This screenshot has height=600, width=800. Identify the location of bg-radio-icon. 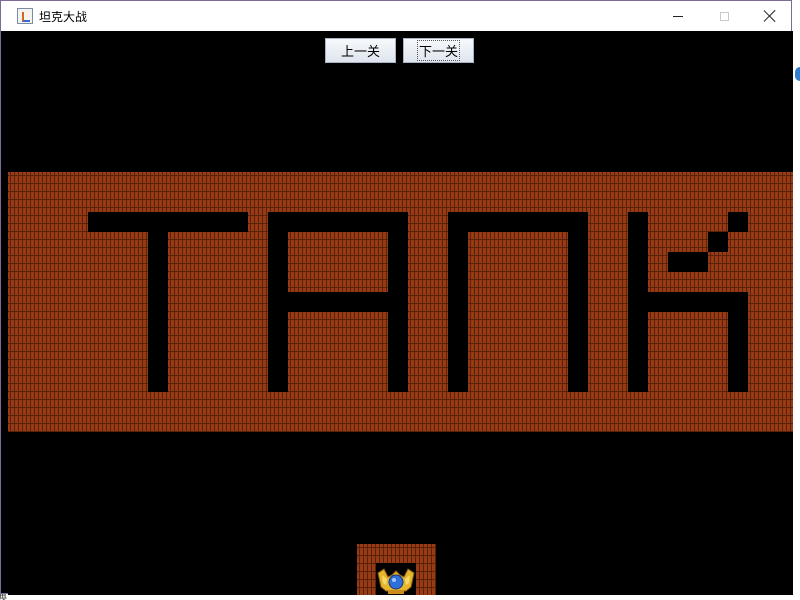
(797, 74).